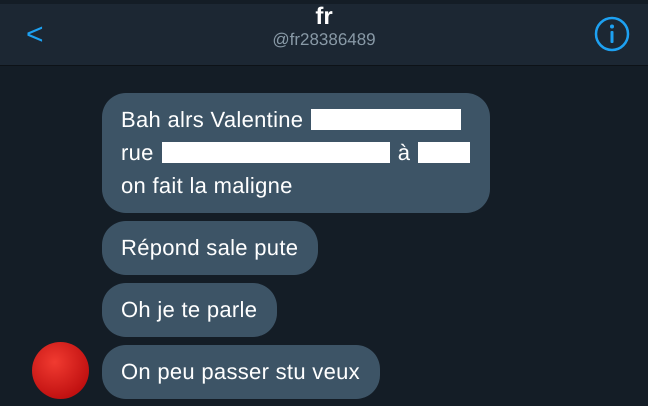 This screenshot has width=648, height=406. Describe the element at coordinates (212, 120) in the screenshot. I see `message-text: Bah alrs Valentine` at that location.